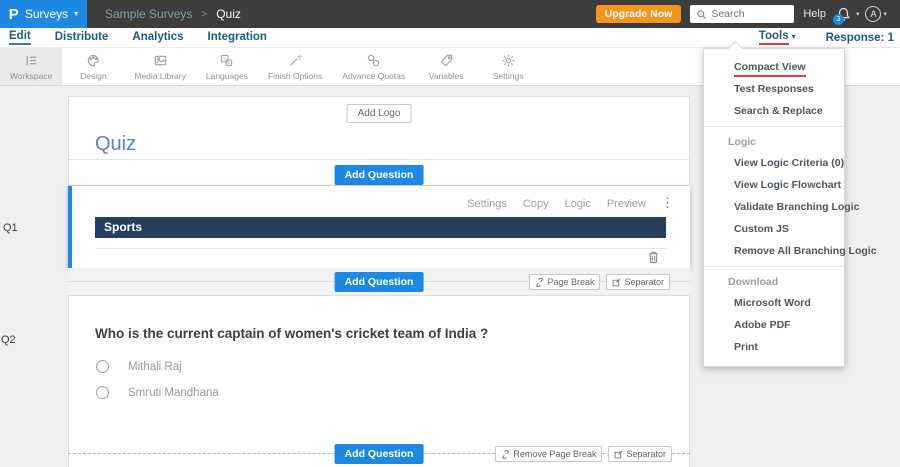  Describe the element at coordinates (841, 15) in the screenshot. I see `notifications-bell: 3` at that location.